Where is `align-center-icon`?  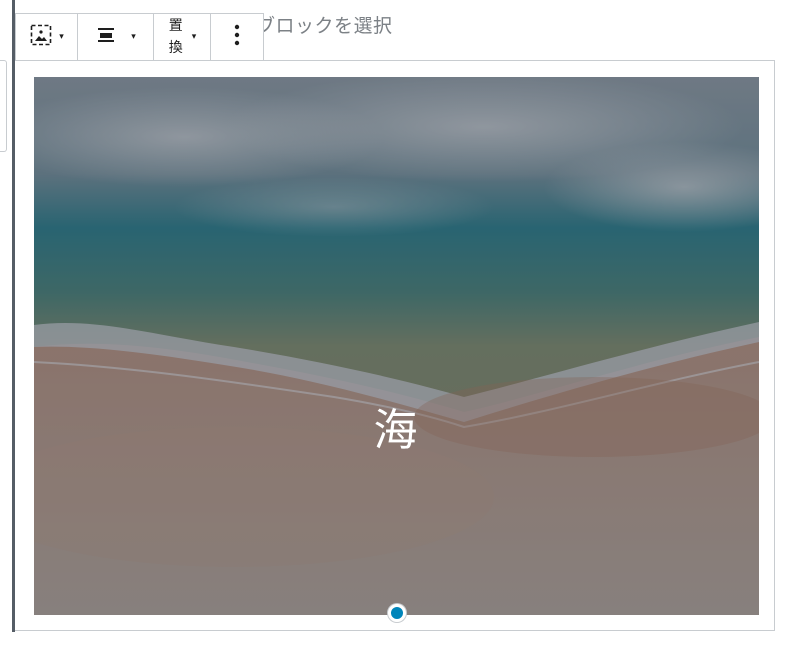 align-center-icon is located at coordinates (106, 37).